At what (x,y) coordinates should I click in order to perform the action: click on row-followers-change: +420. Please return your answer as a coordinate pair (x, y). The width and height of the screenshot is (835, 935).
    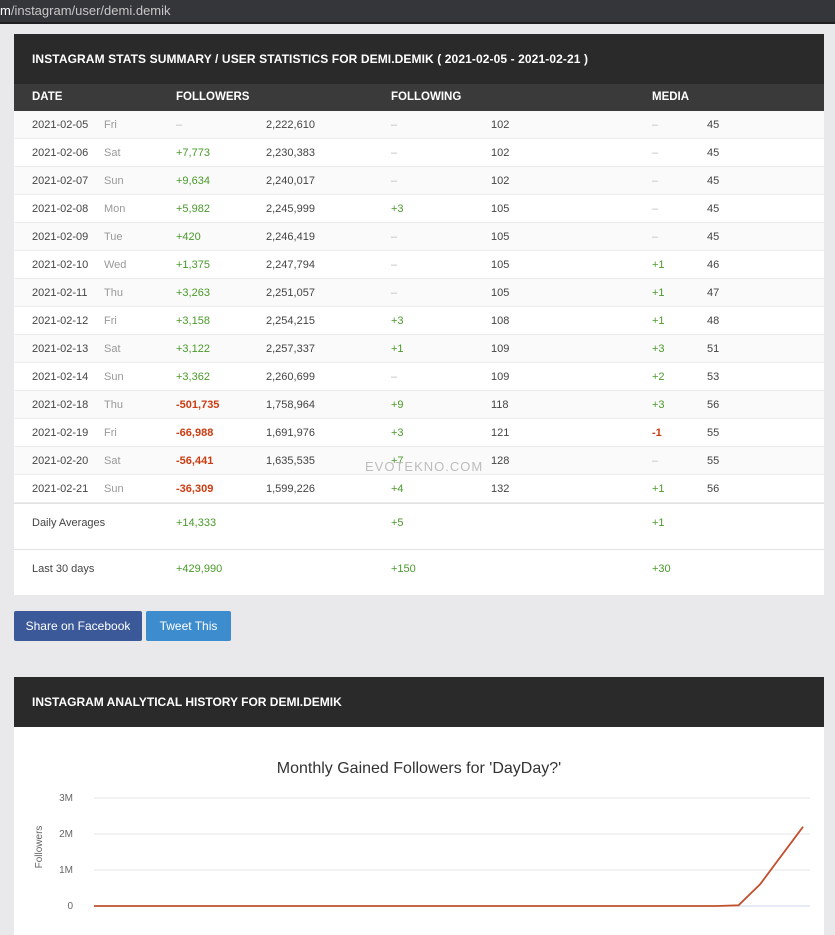
    Looking at the image, I should click on (188, 237).